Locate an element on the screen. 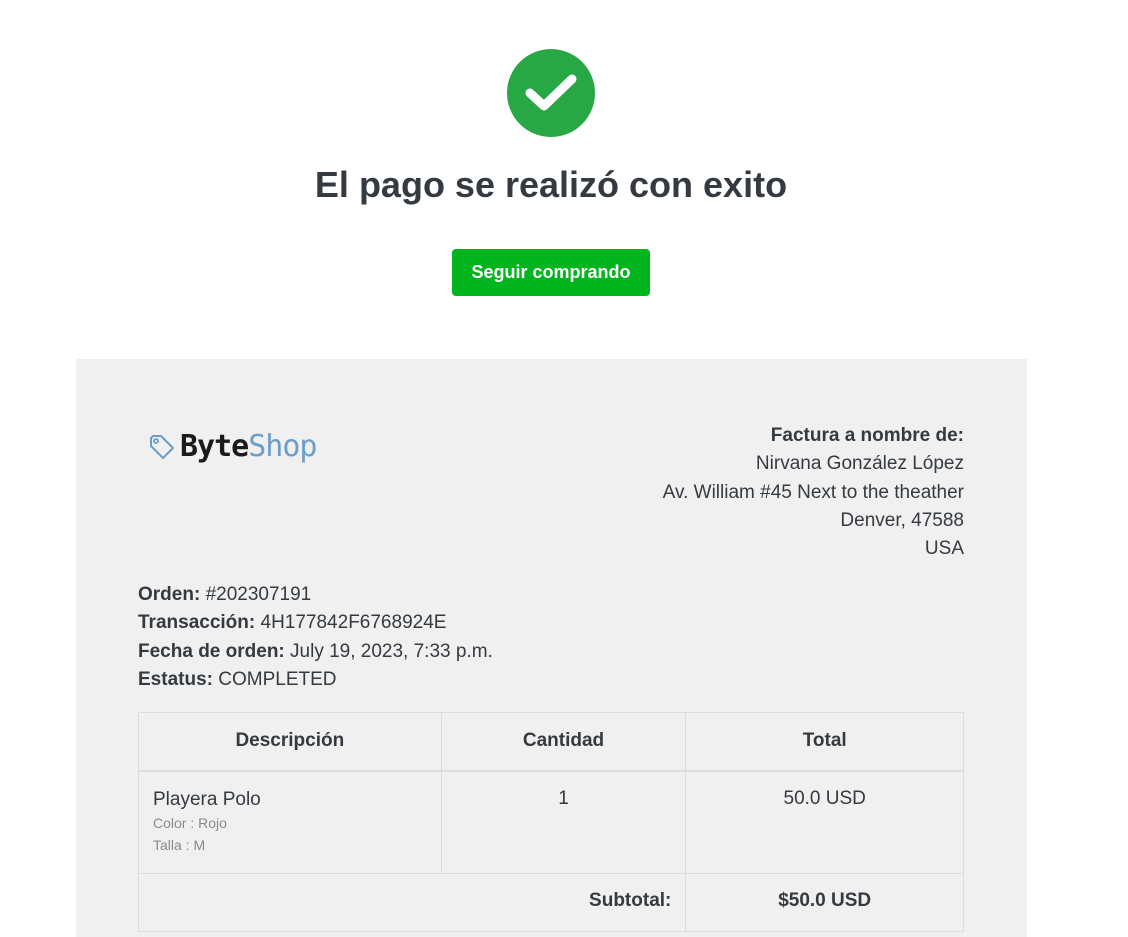 The image size is (1128, 937). item-total: 50.0 USD is located at coordinates (824, 822).